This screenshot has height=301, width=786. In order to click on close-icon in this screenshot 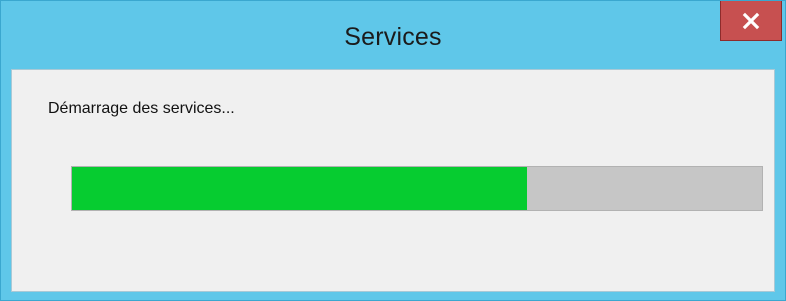, I will do `click(751, 21)`.